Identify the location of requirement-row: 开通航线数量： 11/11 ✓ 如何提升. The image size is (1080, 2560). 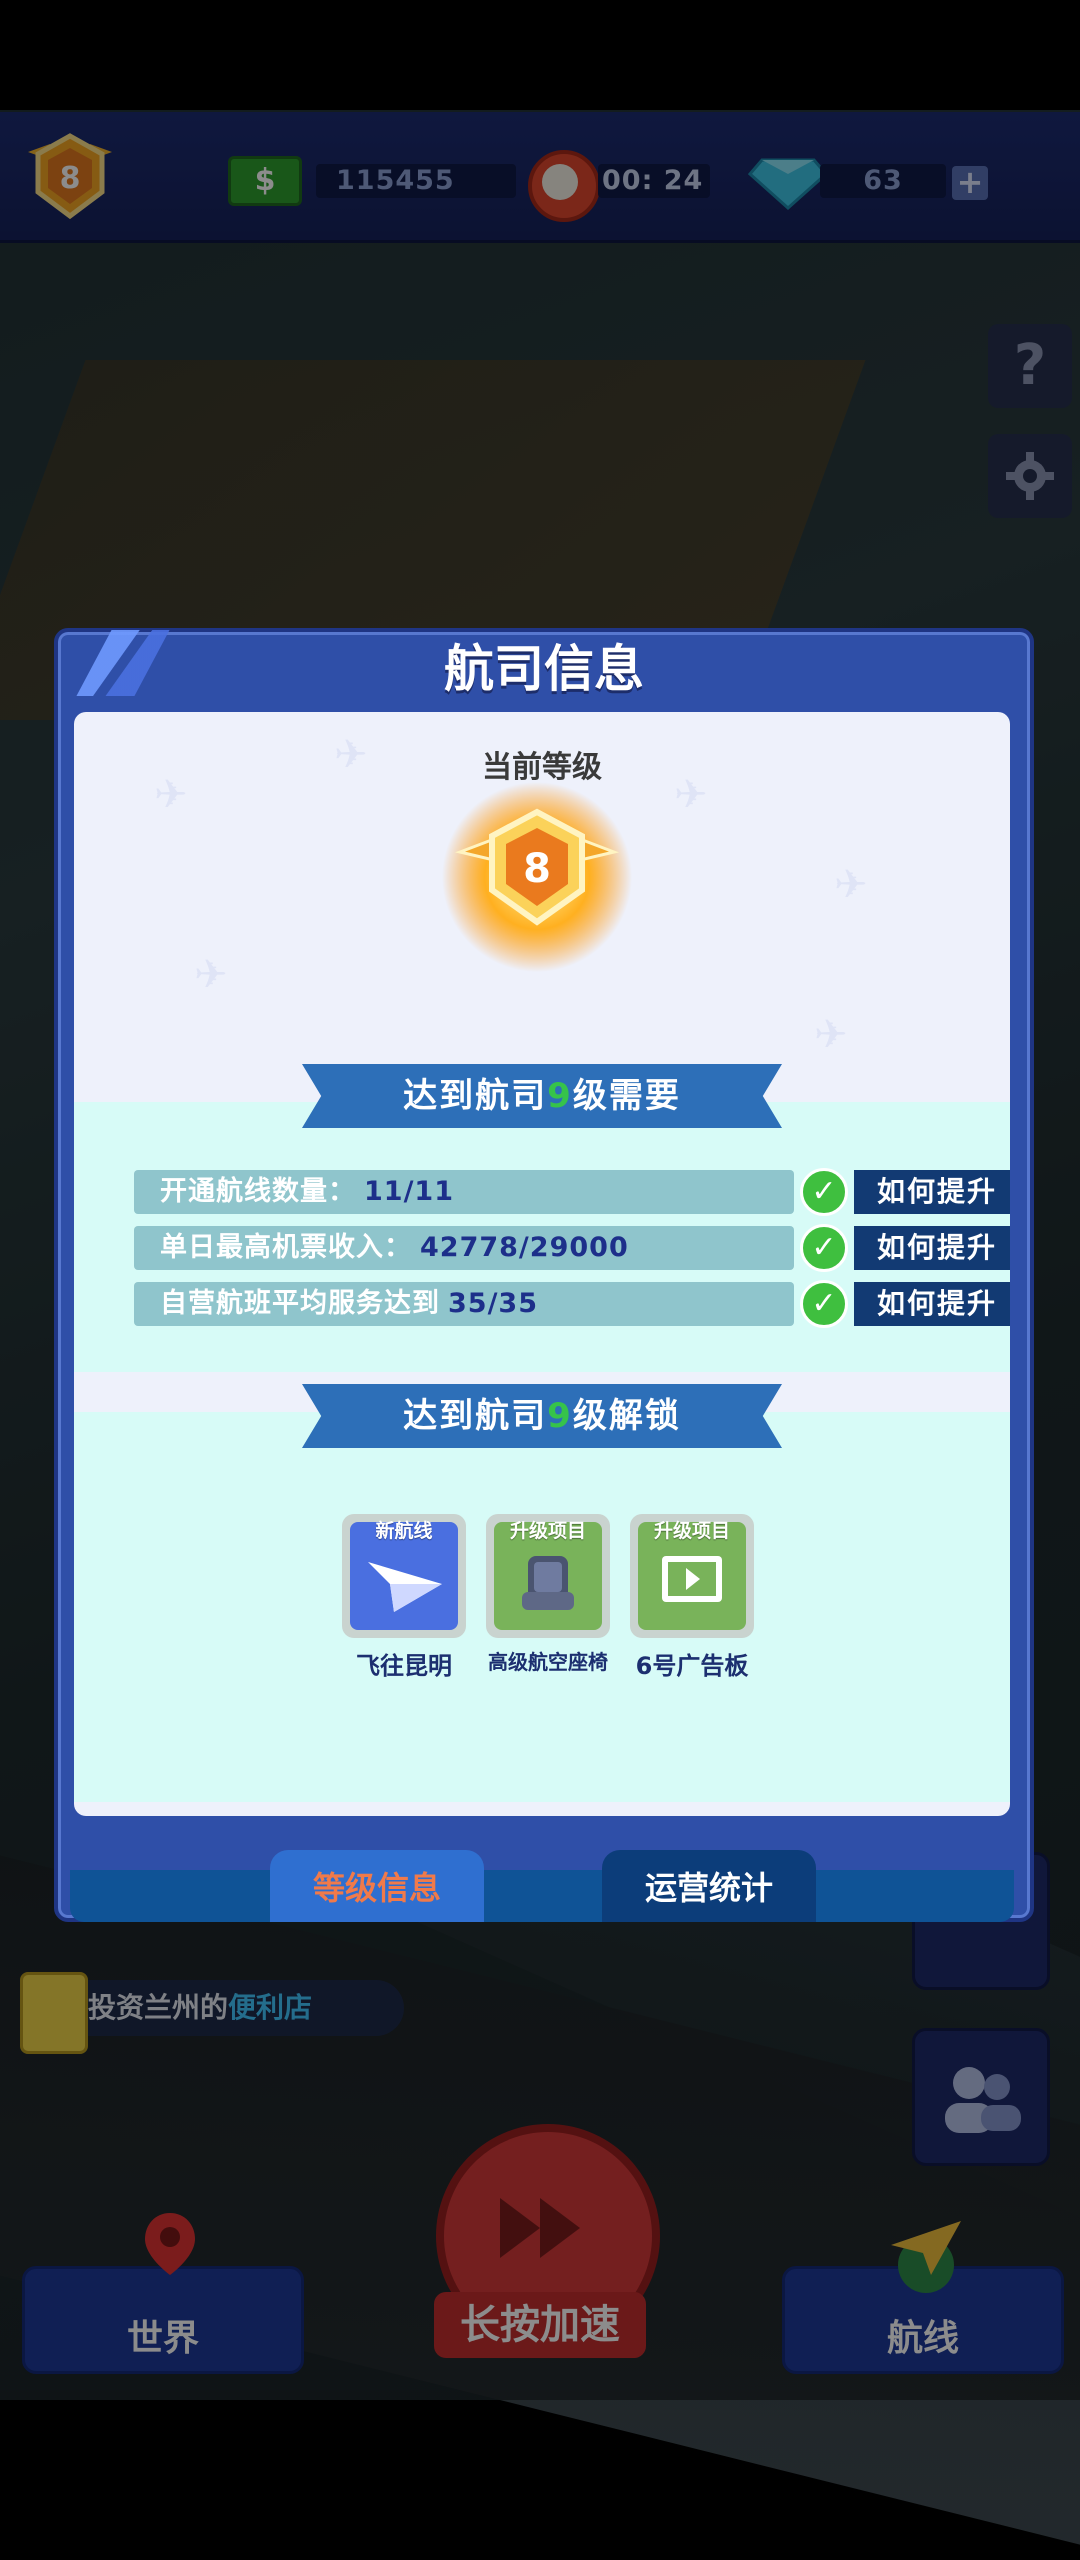
(572, 1192).